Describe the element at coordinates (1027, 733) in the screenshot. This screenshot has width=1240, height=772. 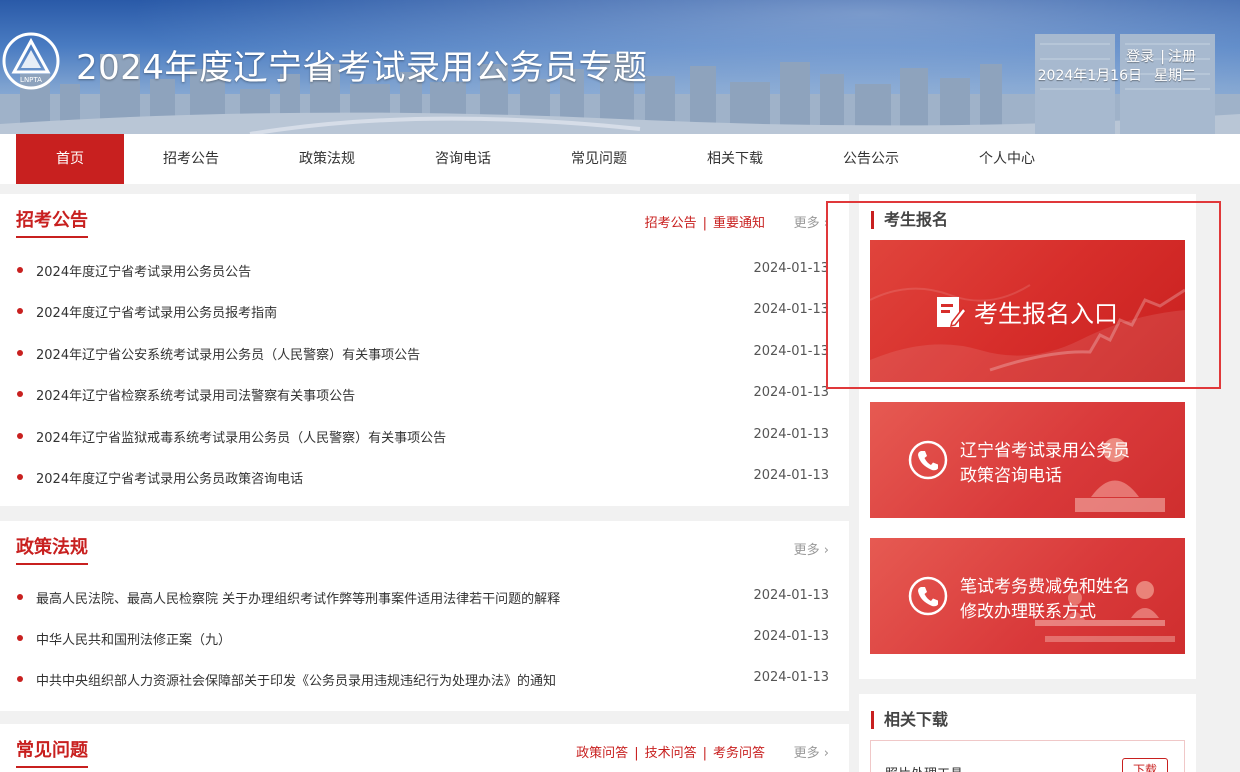
I see `downloads-panel: 相关下载 照片处理工具 下载` at that location.